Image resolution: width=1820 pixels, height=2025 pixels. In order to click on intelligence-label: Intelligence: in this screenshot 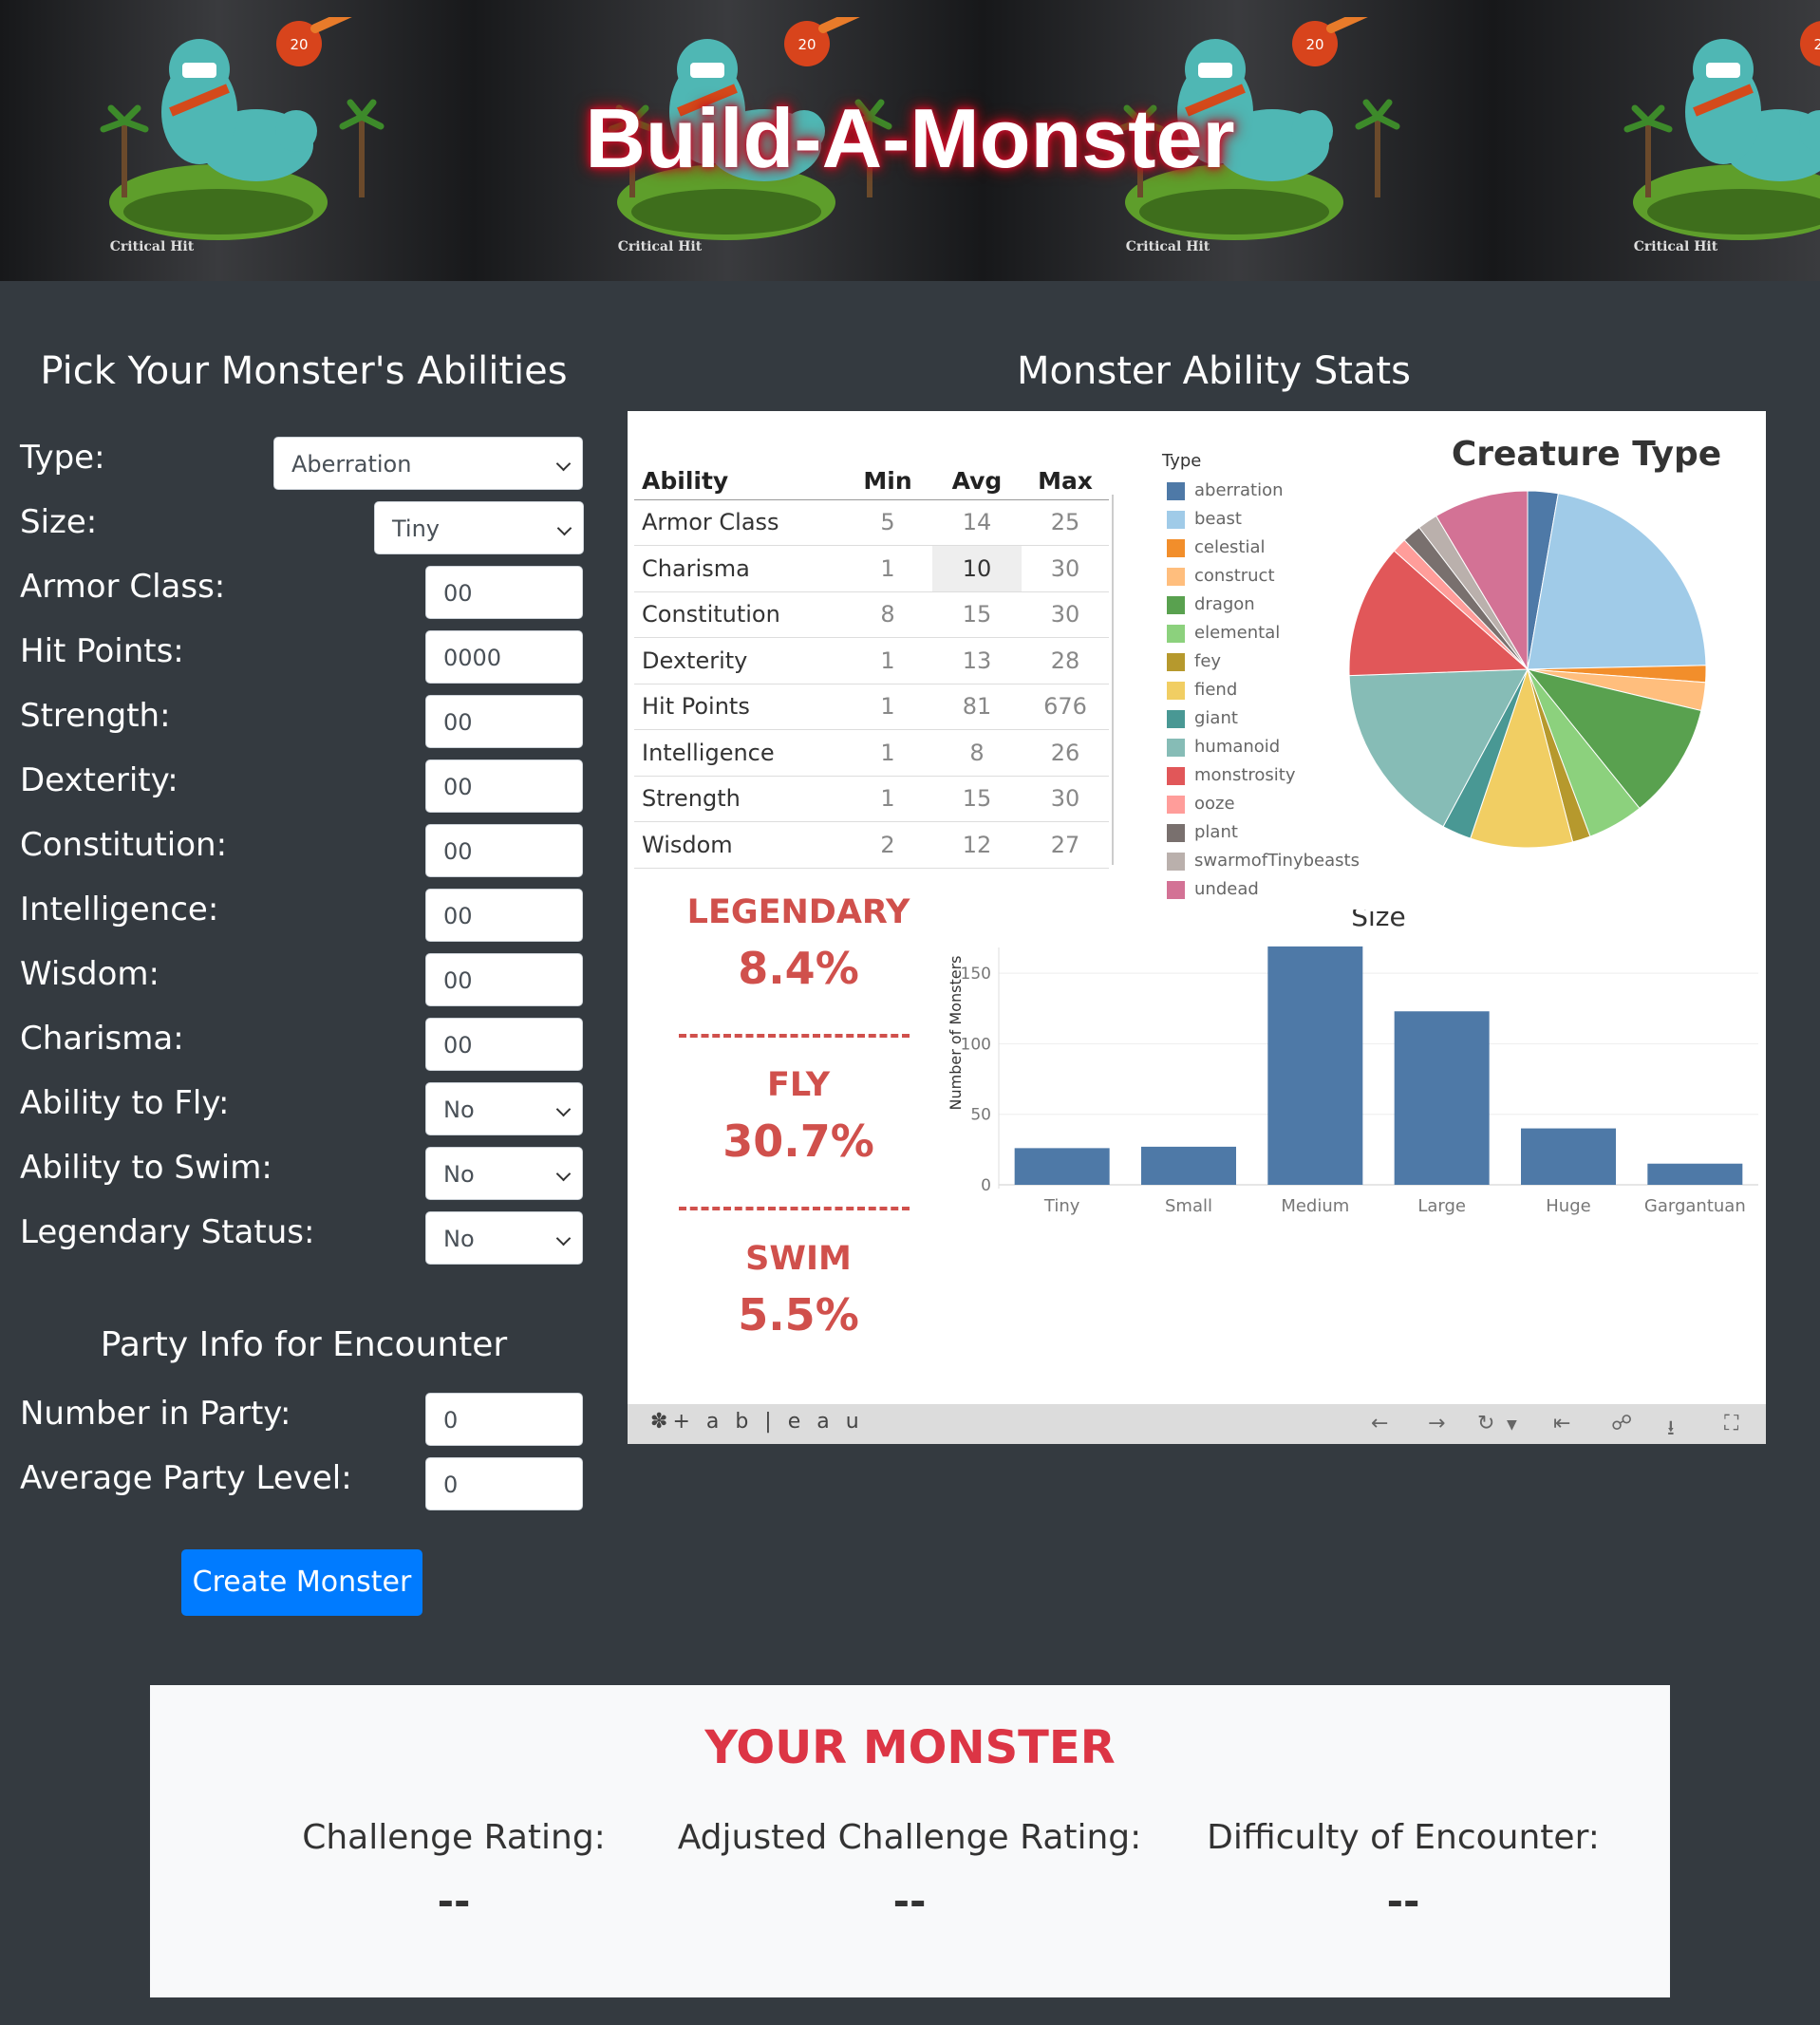, I will do `click(119, 909)`.